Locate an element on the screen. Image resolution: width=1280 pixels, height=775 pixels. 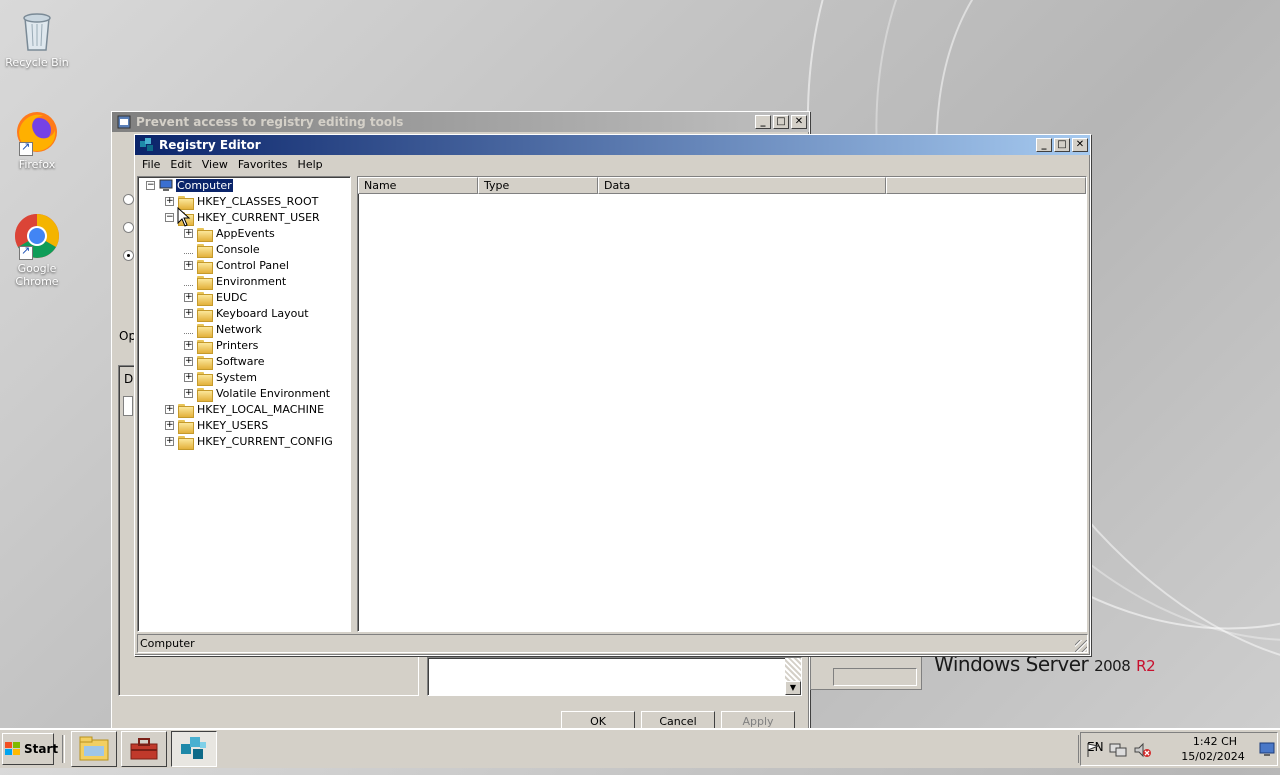
gp-dialog-title: Prevent access to registry editing tools is located at coordinates (270, 122).